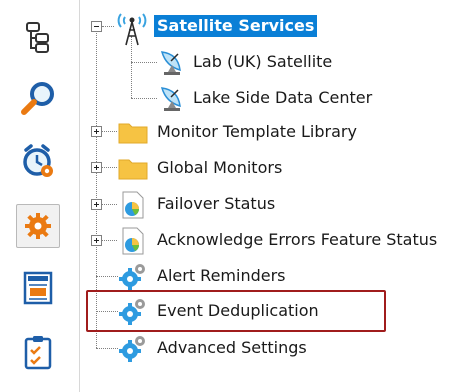 The height and width of the screenshot is (392, 464). Describe the element at coordinates (262, 62) in the screenshot. I see `tree-item-lab-uk-satellite: Lab (UK) Satellite` at that location.